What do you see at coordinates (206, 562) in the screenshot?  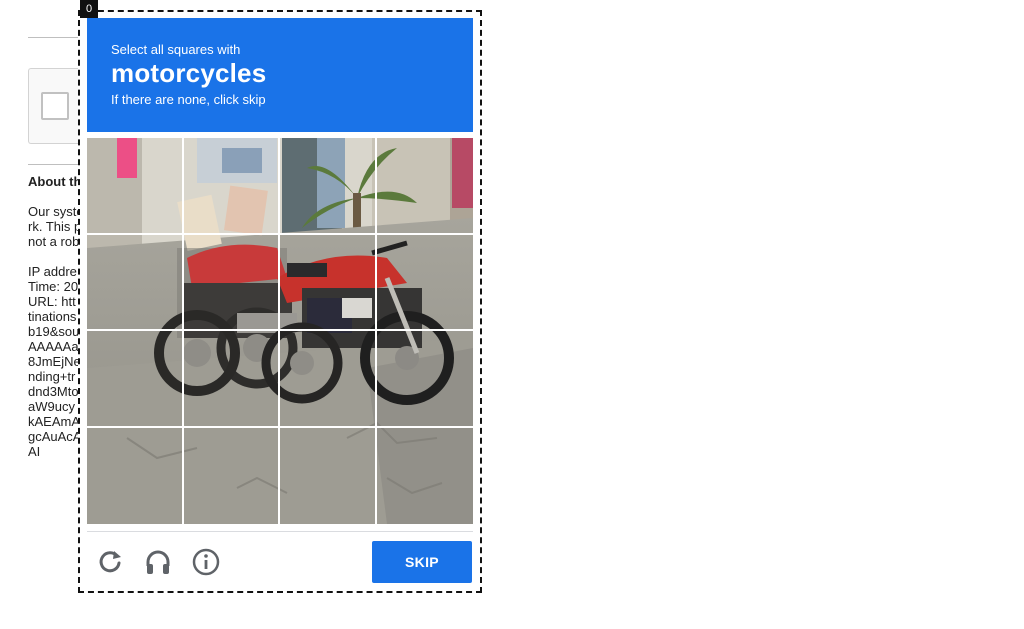 I see `info-icon` at bounding box center [206, 562].